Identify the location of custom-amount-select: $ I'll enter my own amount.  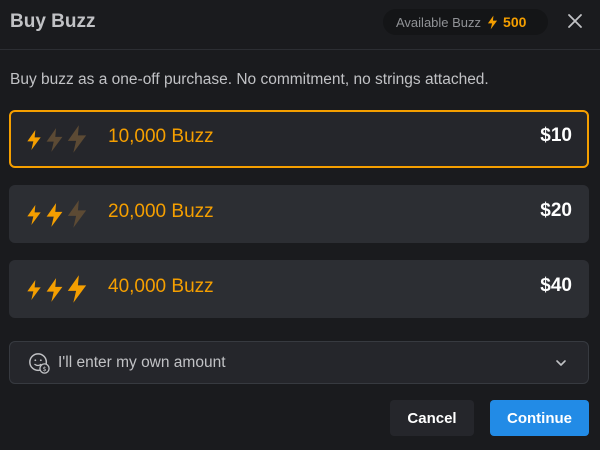
(299, 362).